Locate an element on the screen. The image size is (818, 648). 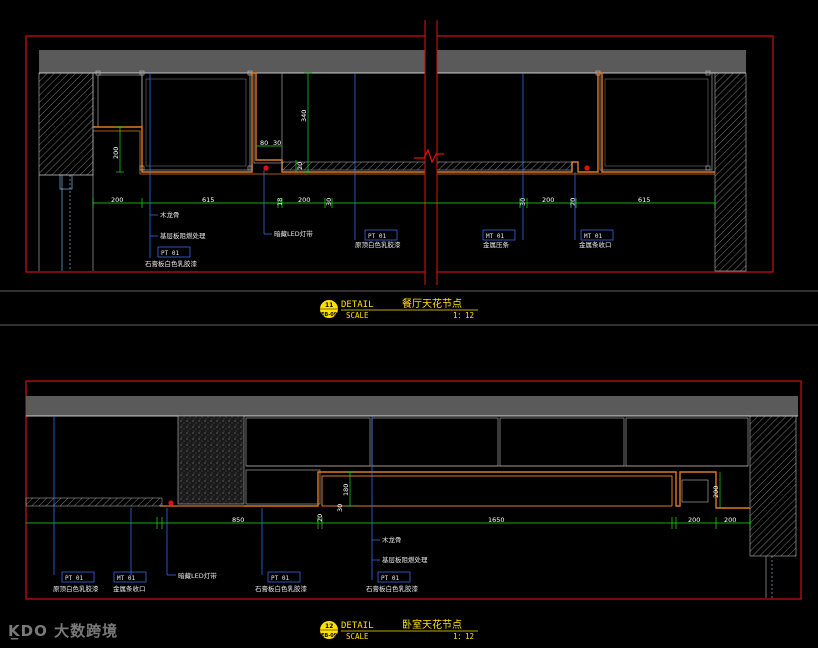
concrete-column is located at coordinates (211, 460).